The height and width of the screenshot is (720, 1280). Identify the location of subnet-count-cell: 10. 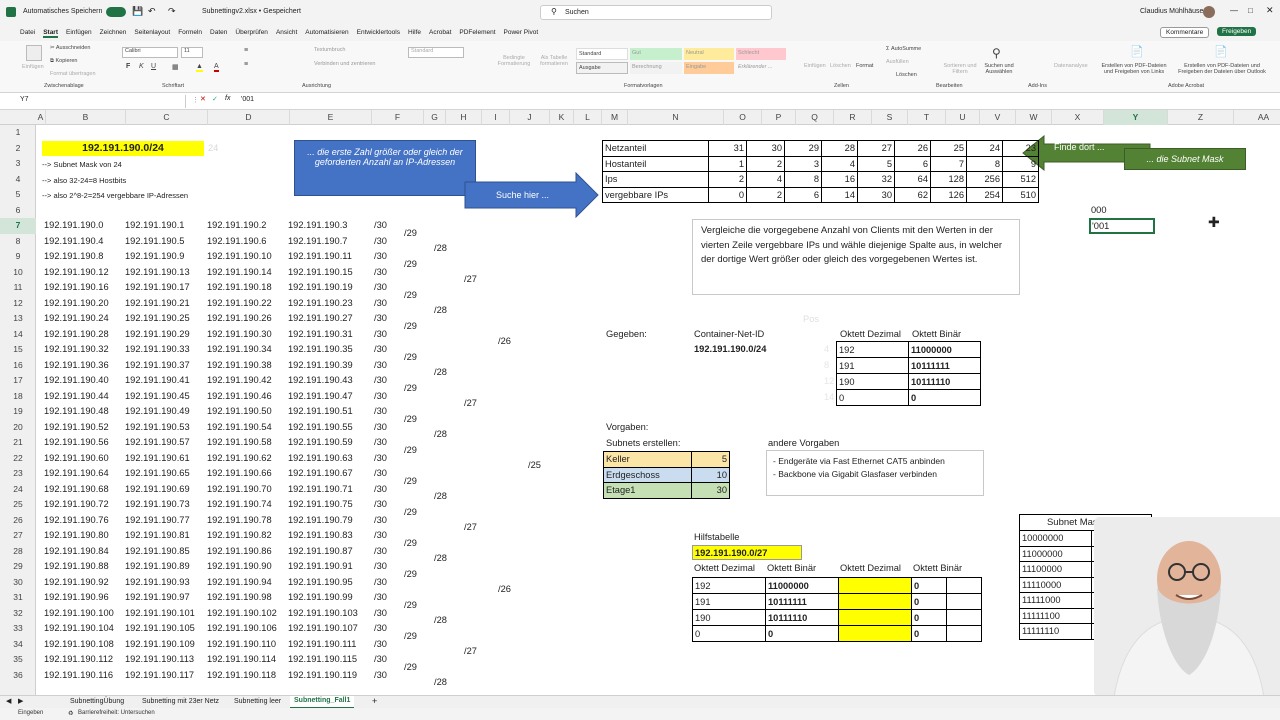
(710, 474).